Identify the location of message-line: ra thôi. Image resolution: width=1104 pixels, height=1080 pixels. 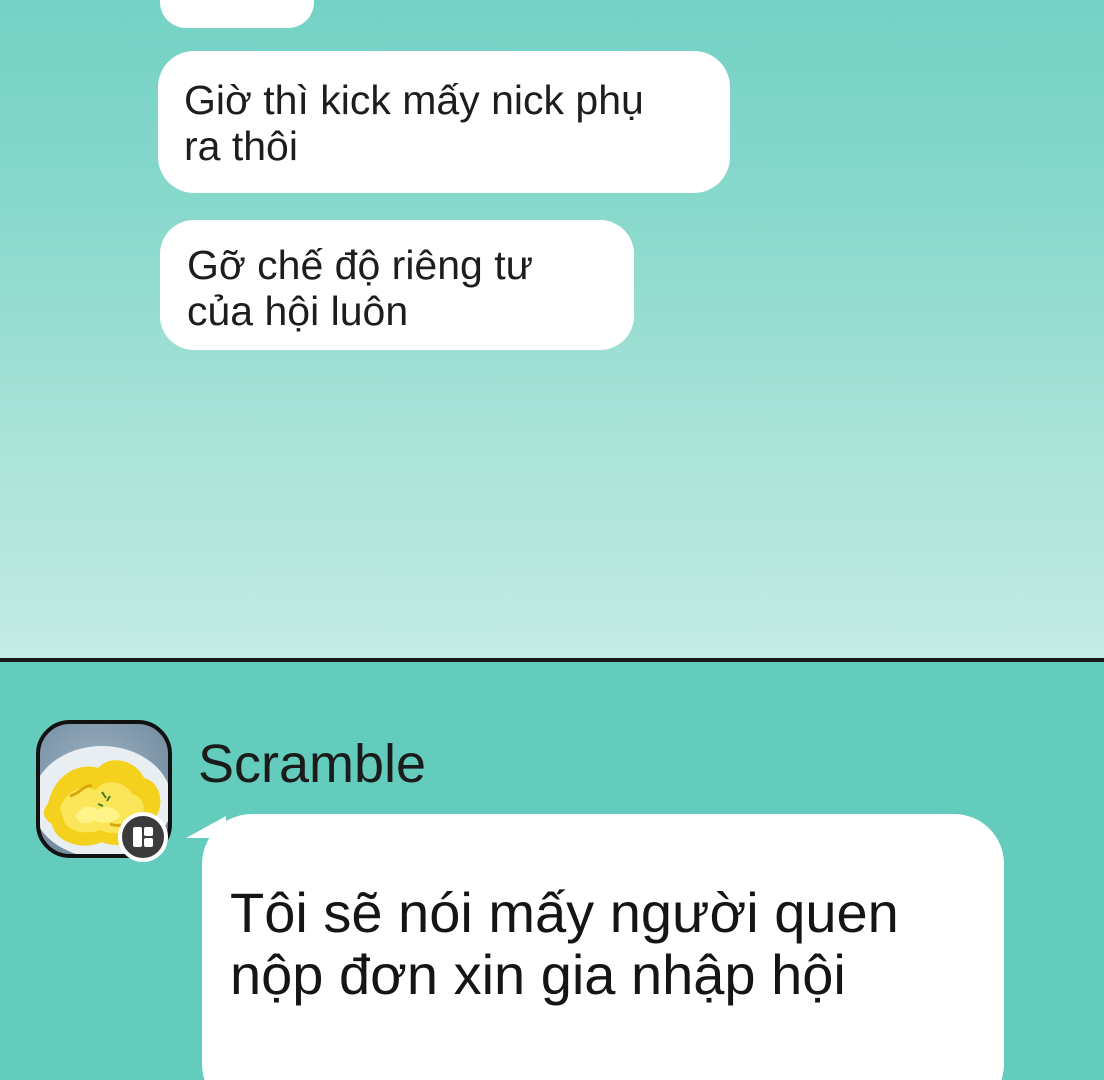
(241, 146).